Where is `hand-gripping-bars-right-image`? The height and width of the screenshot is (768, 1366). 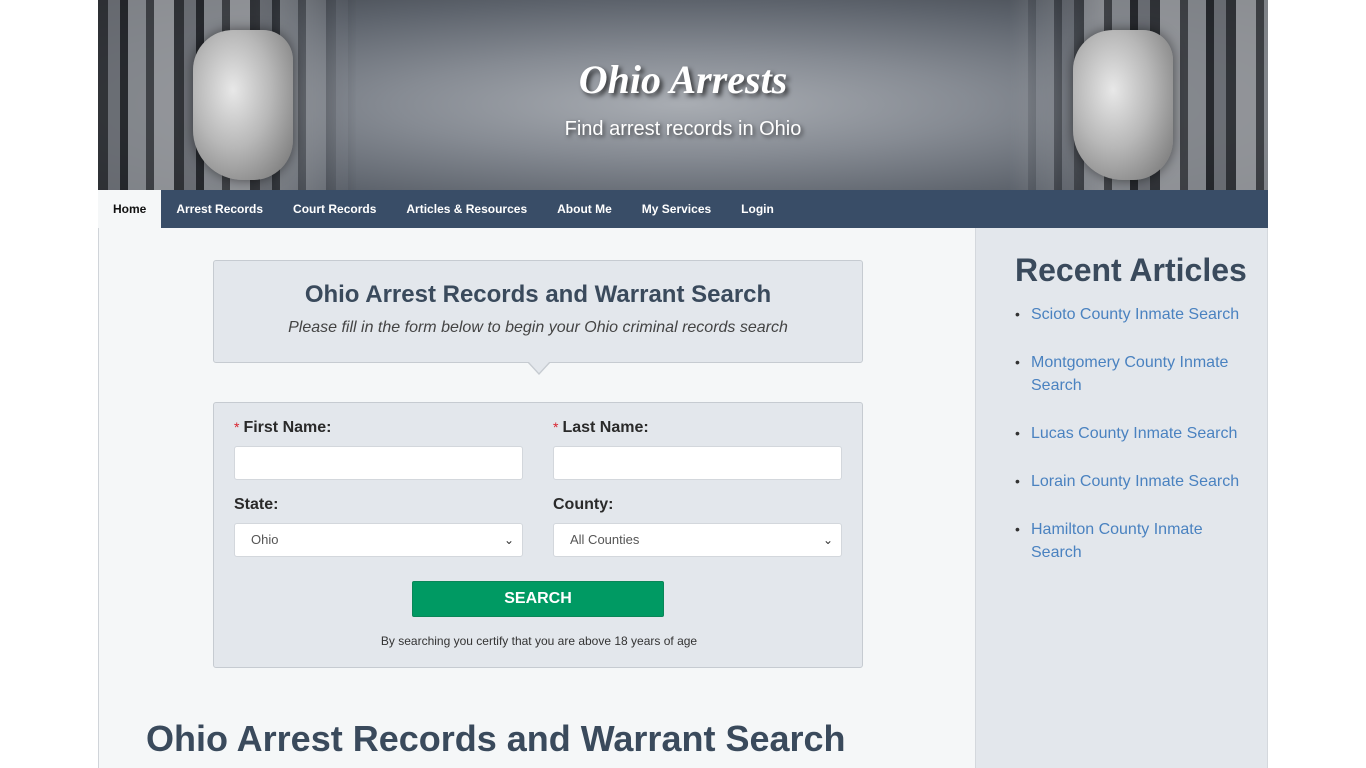 hand-gripping-bars-right-image is located at coordinates (1123, 105).